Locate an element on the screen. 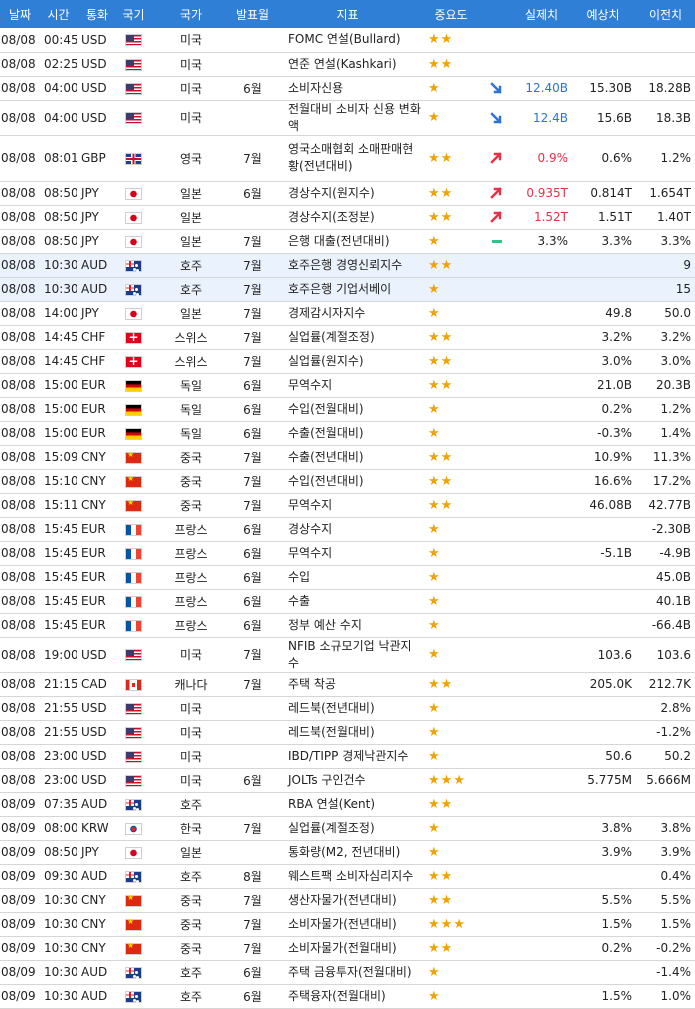 This screenshot has width=695, height=1009. indicator-name: 호주은행 기업서베이 is located at coordinates (347, 289).